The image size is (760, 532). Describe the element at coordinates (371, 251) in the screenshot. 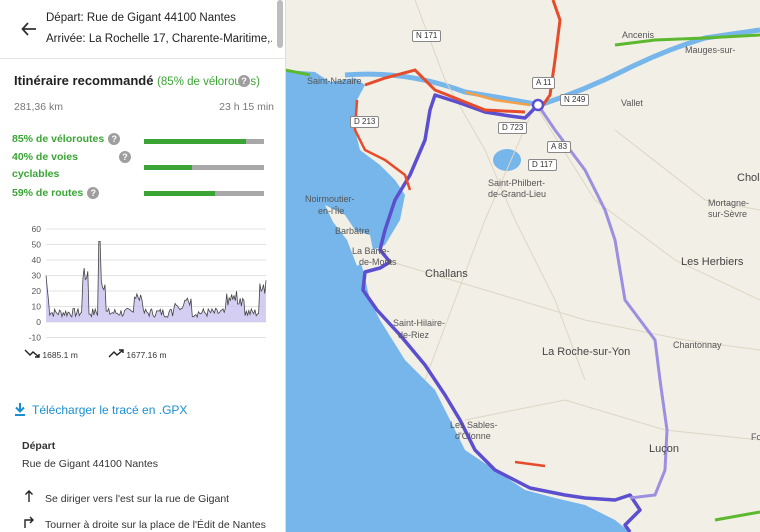

I see `map-label-la-barre-1: La Barre-` at that location.